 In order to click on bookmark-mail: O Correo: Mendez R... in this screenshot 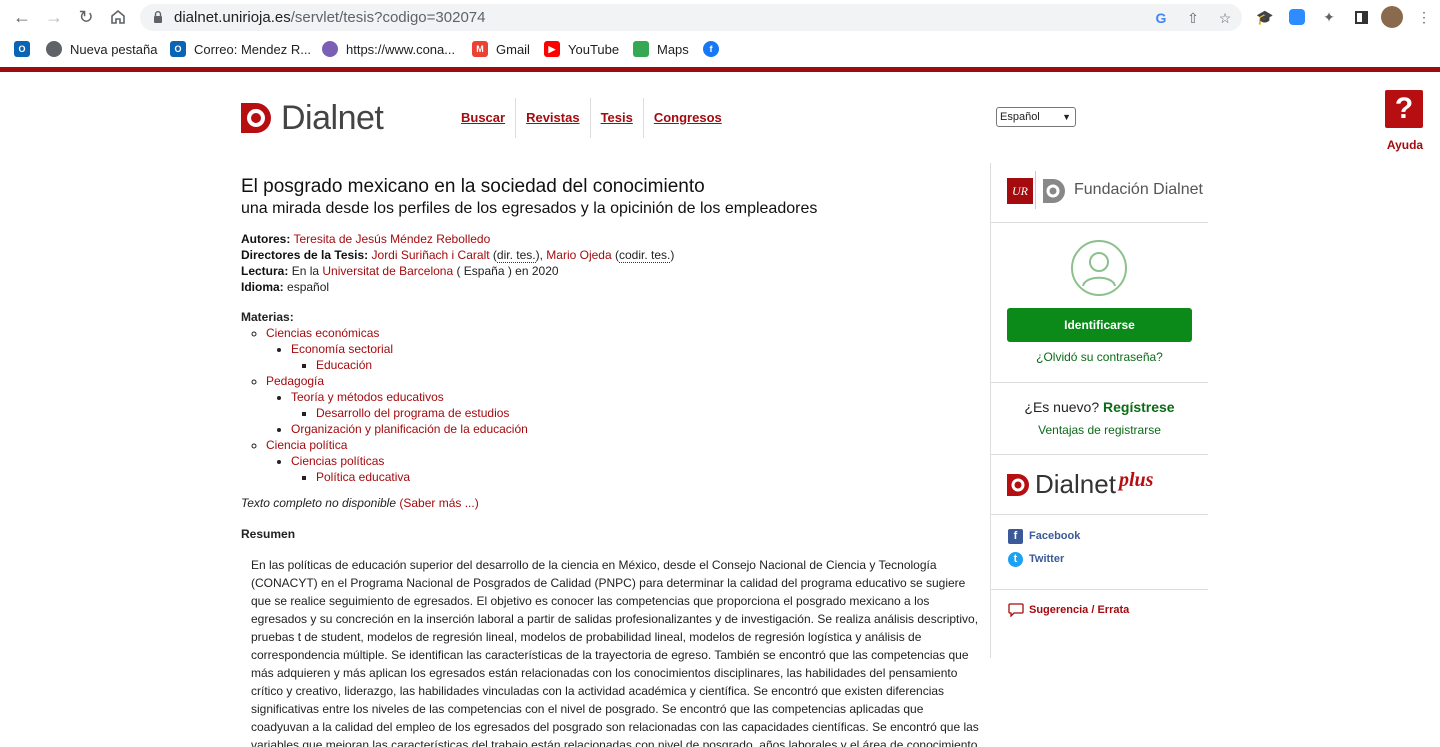, I will do `click(240, 49)`.